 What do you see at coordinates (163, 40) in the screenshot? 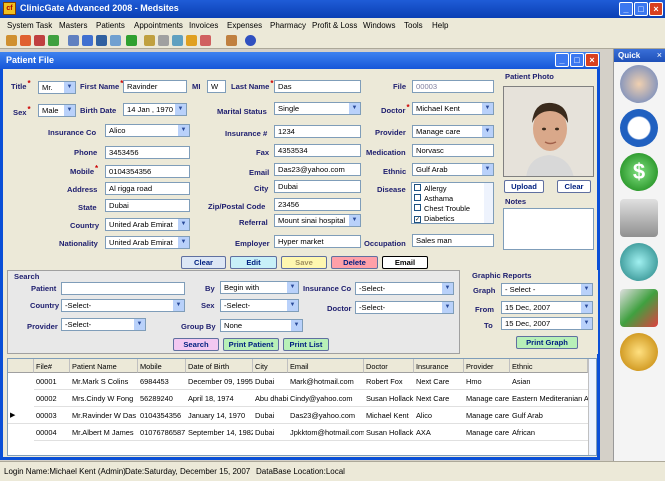
I see `settings-icon` at bounding box center [163, 40].